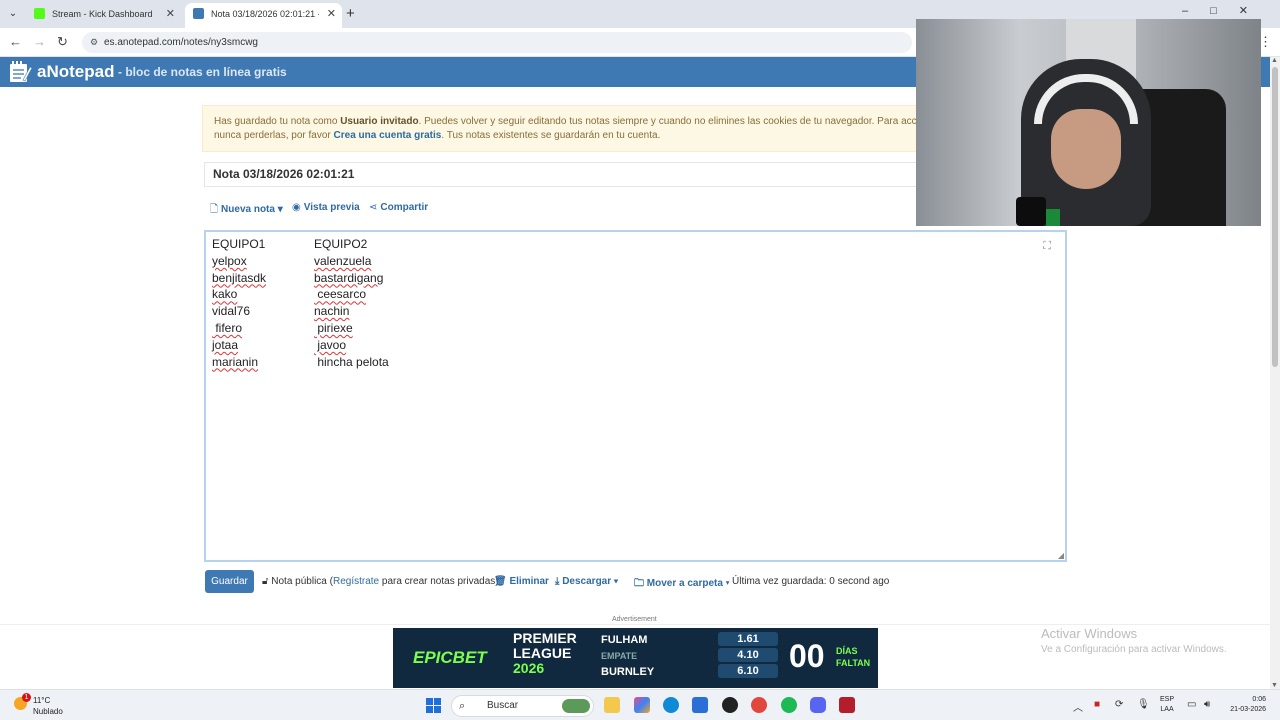 Image resolution: width=1280 pixels, height=720 pixels. What do you see at coordinates (39, 13) in the screenshot?
I see `kick-favicon-icon` at bounding box center [39, 13].